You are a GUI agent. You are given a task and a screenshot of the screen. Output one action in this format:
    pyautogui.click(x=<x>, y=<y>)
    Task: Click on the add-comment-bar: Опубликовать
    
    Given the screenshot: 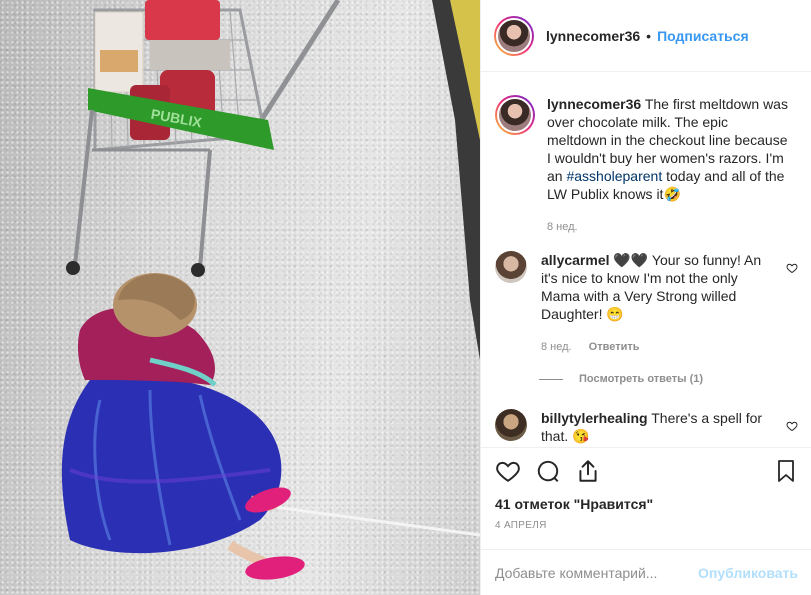 What is the action you would take?
    pyautogui.click(x=646, y=572)
    